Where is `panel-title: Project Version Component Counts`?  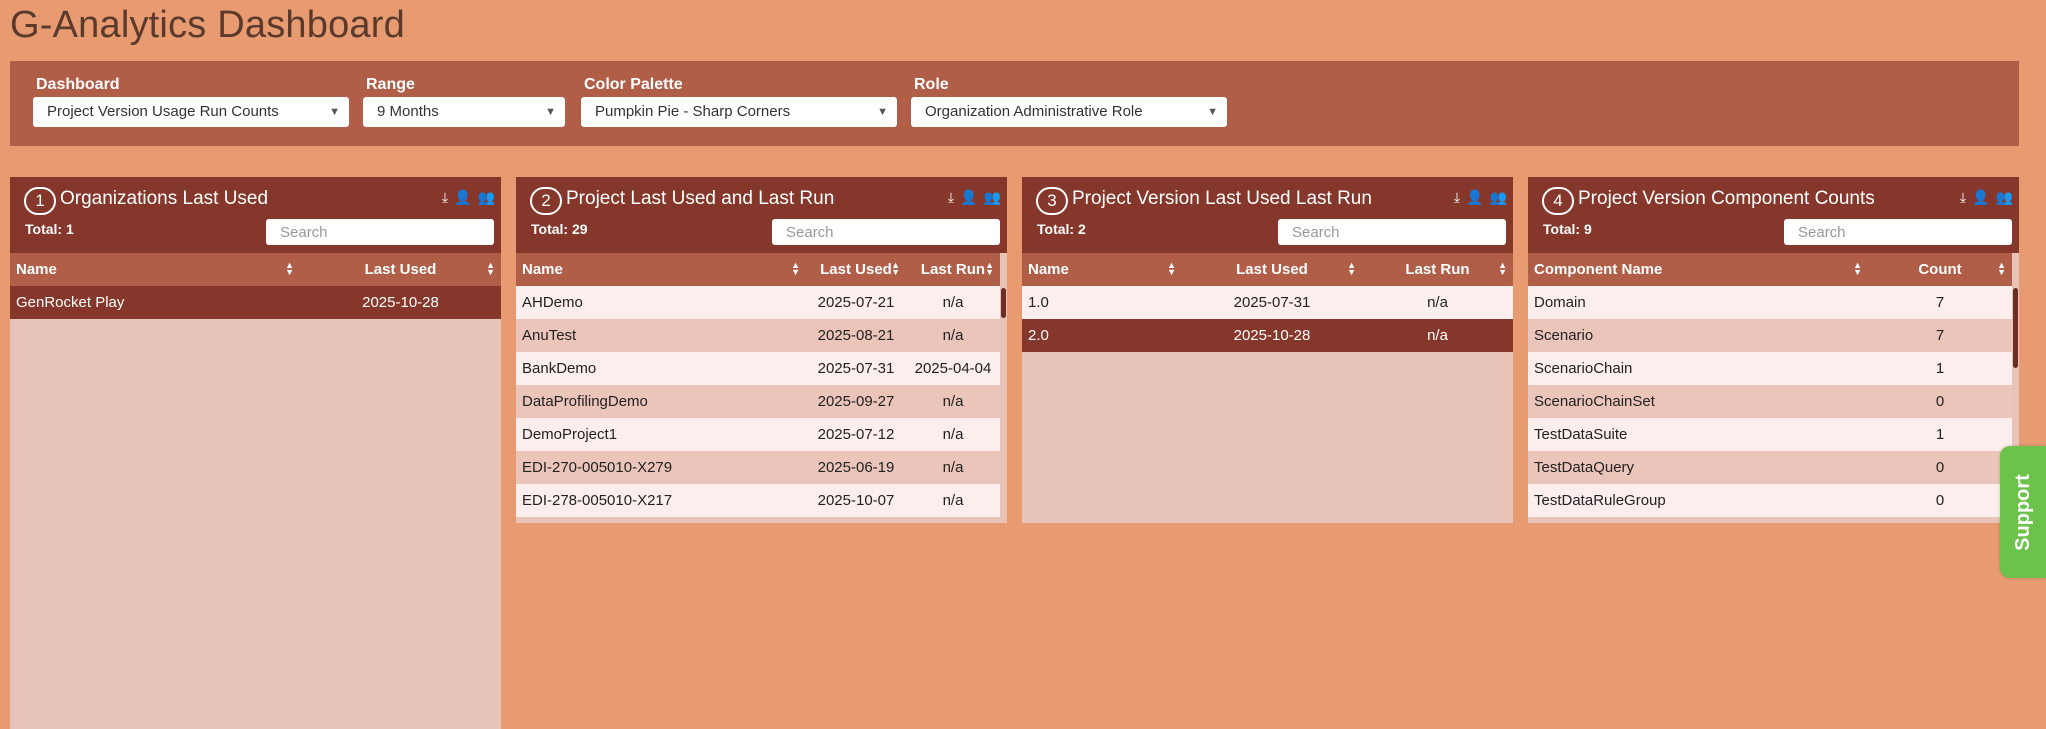
panel-title: Project Version Component Counts is located at coordinates (1726, 198).